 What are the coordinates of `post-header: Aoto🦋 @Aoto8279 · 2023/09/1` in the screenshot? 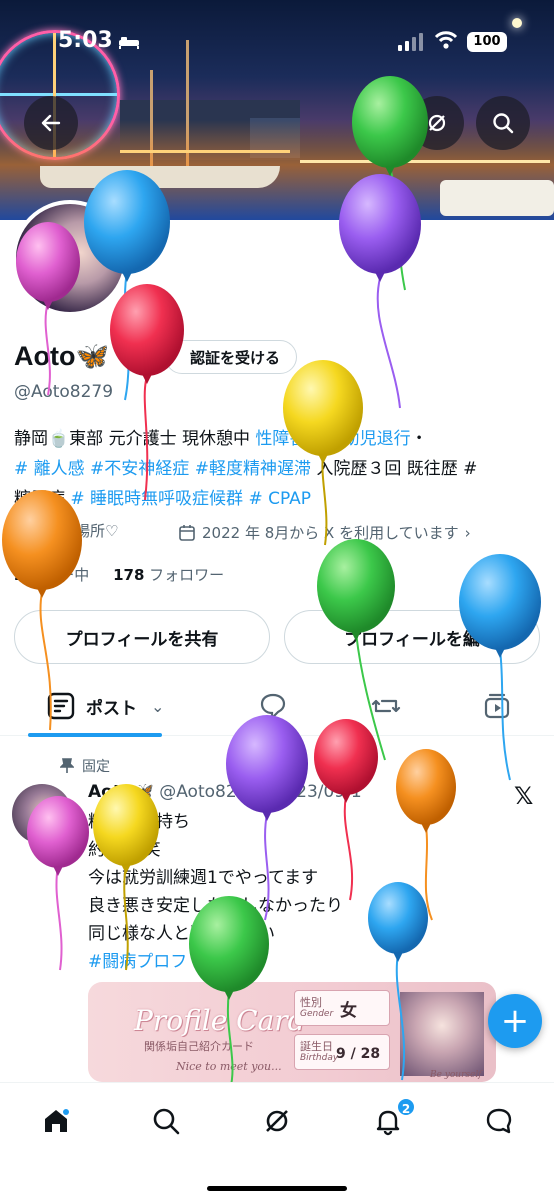 It's located at (225, 792).